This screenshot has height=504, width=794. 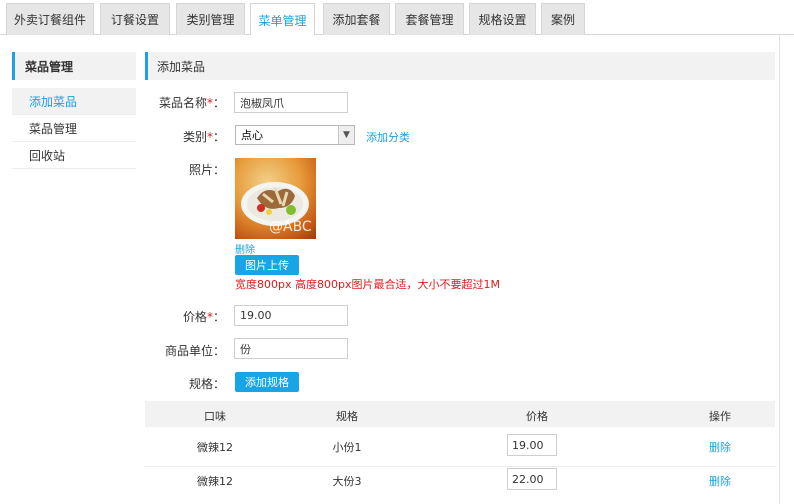 What do you see at coordinates (563, 19) in the screenshot?
I see `tab-cases: 案例` at bounding box center [563, 19].